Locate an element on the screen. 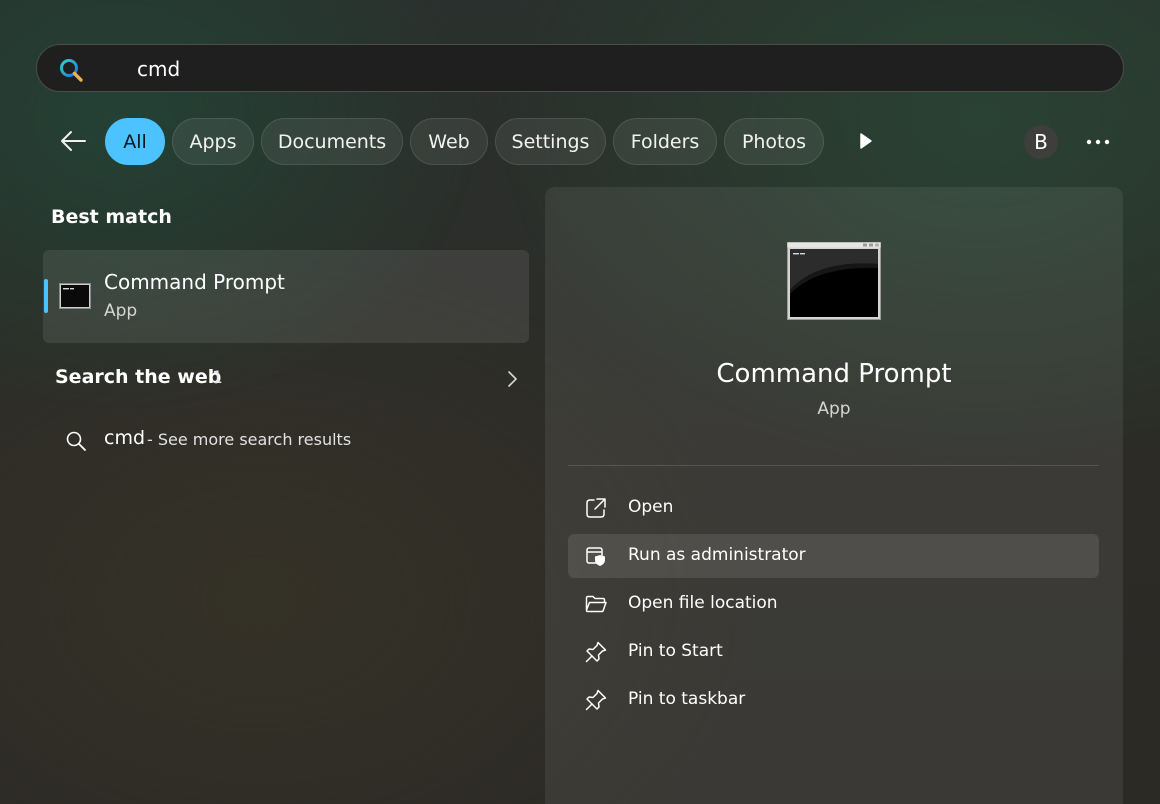 The image size is (1160, 804). action-open: Open is located at coordinates (833, 508).